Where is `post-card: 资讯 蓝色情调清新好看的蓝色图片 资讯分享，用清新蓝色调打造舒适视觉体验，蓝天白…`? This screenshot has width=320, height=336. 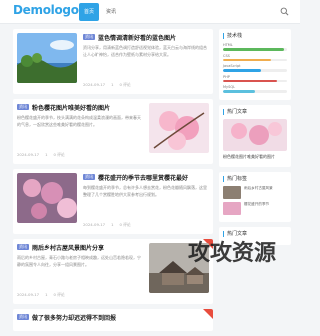 post-card: 资讯 蓝色情调清新好看的蓝色图片 资讯分享，用清新蓝色调打造舒适视觉体验，蓝天白… is located at coordinates (113, 61).